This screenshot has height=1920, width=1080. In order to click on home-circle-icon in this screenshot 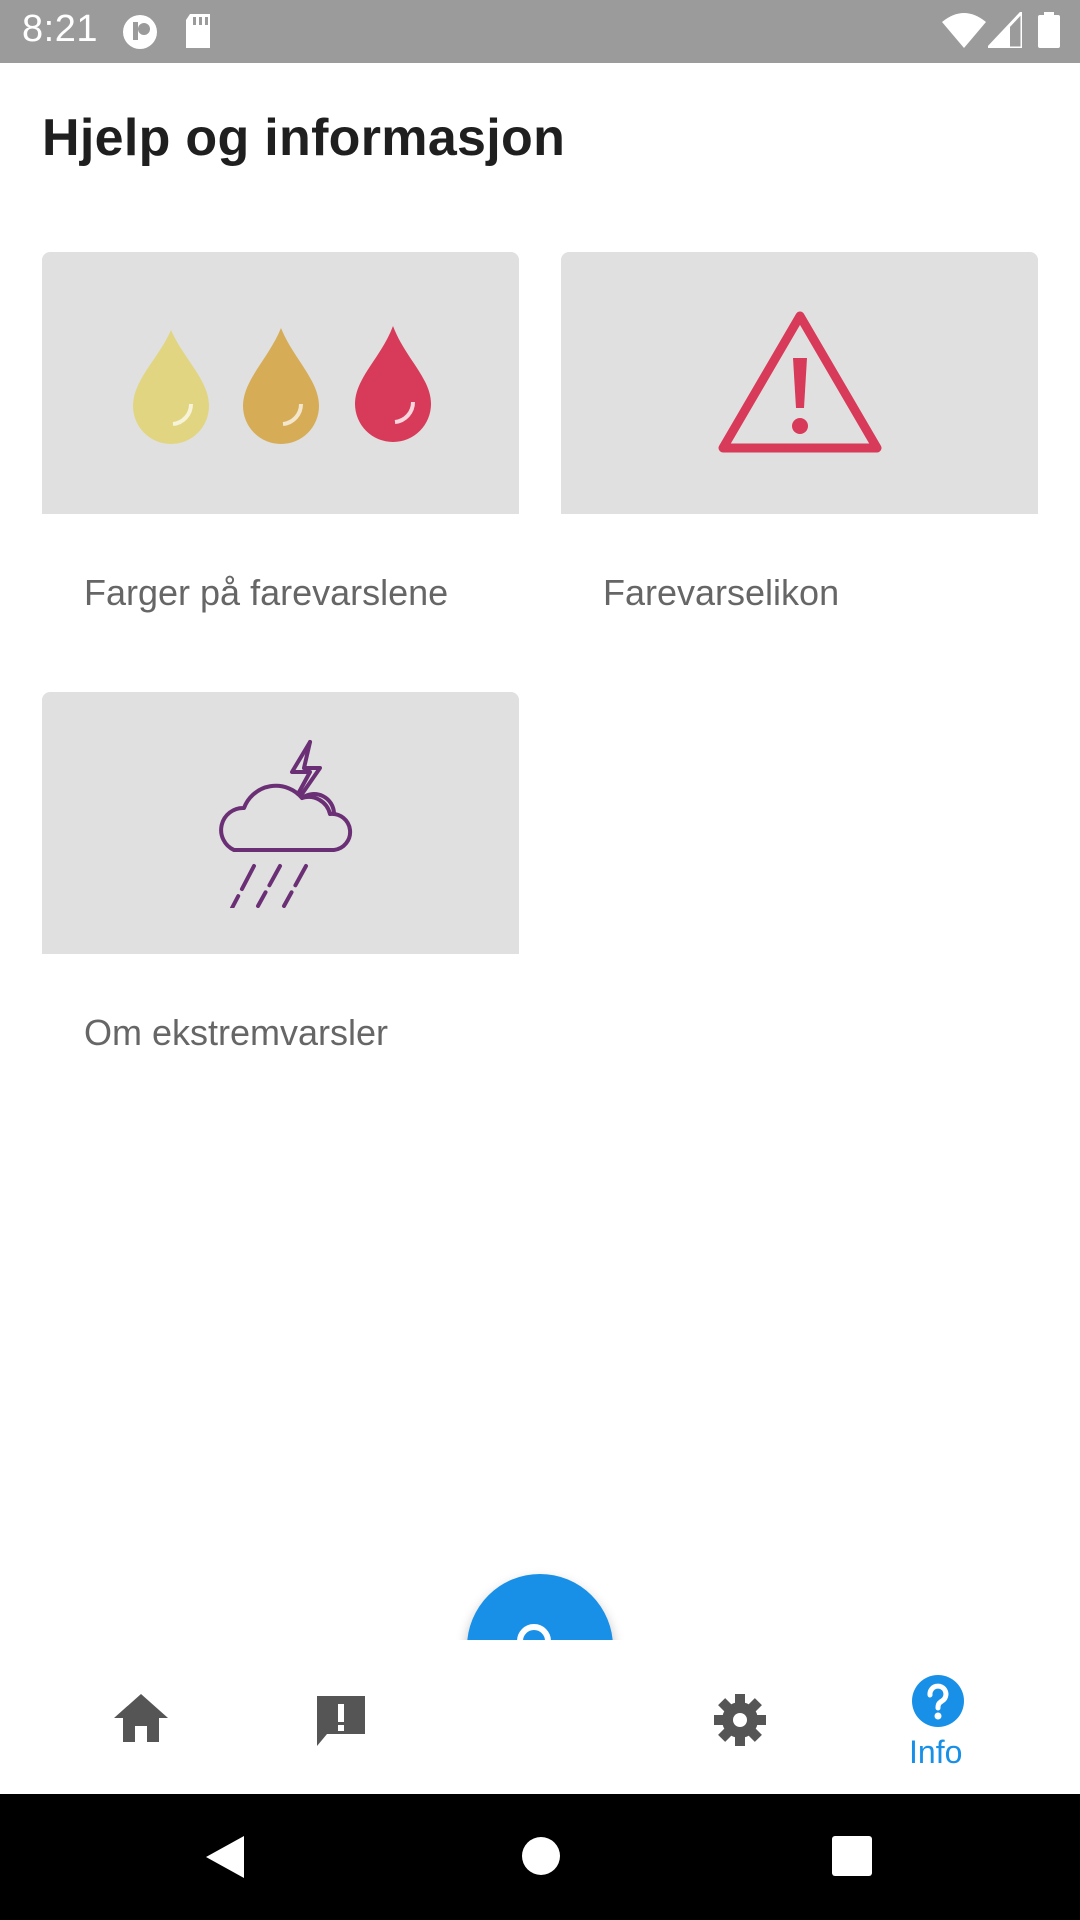, I will do `click(541, 1856)`.